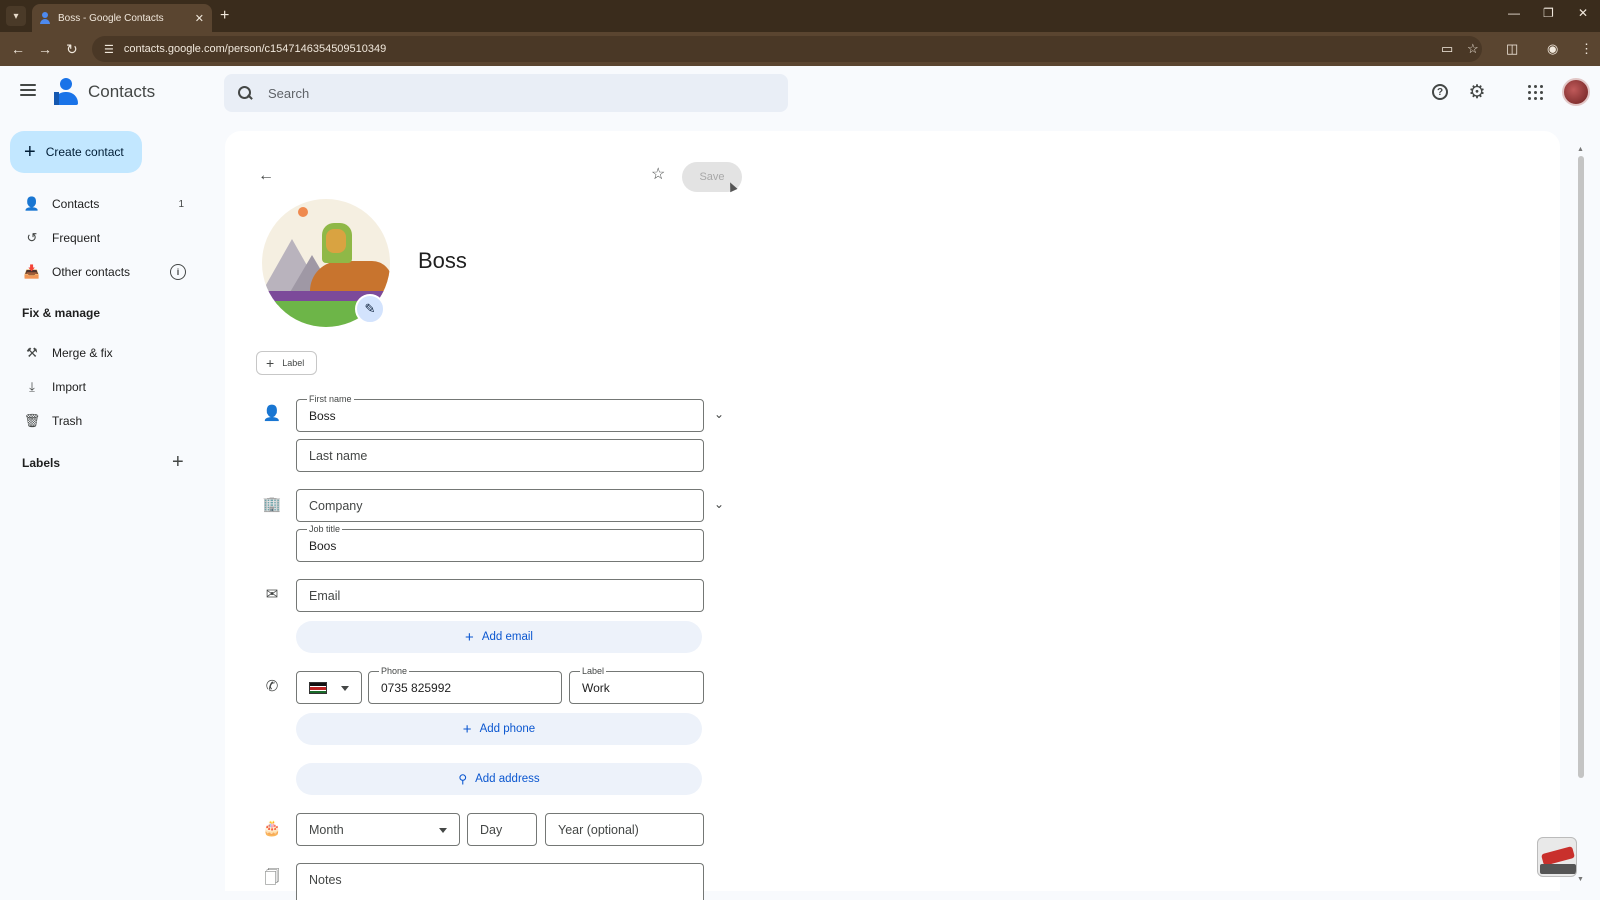  What do you see at coordinates (245, 93) in the screenshot?
I see `search-icon` at bounding box center [245, 93].